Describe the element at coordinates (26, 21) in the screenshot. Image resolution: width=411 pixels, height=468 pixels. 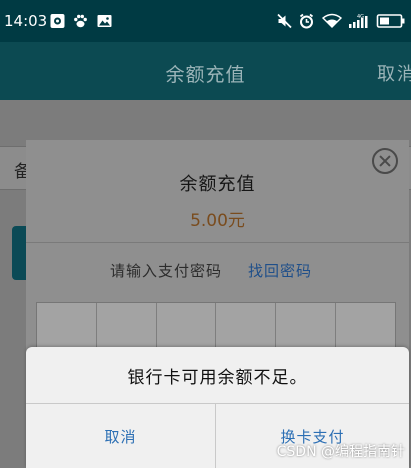
I see `status-time: 14:03` at that location.